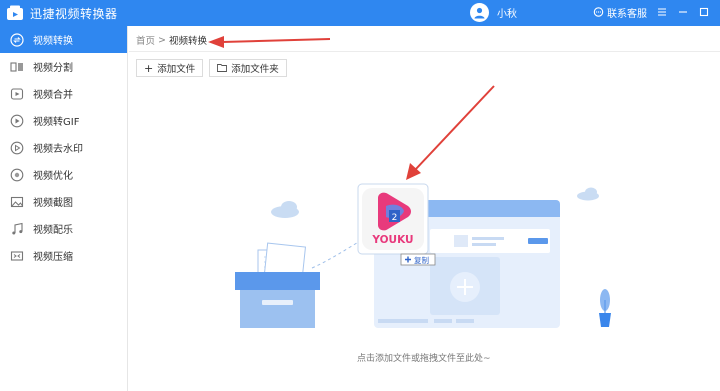  What do you see at coordinates (277, 285) in the screenshot?
I see `file-box-illustration` at bounding box center [277, 285].